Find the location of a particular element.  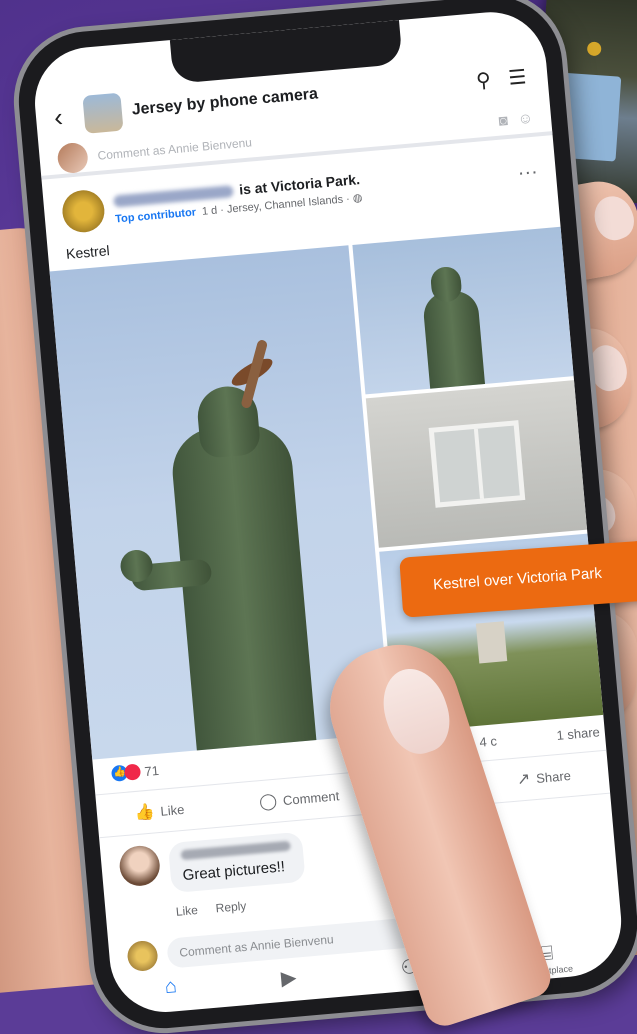

share-icon: ↗ is located at coordinates (524, 779).